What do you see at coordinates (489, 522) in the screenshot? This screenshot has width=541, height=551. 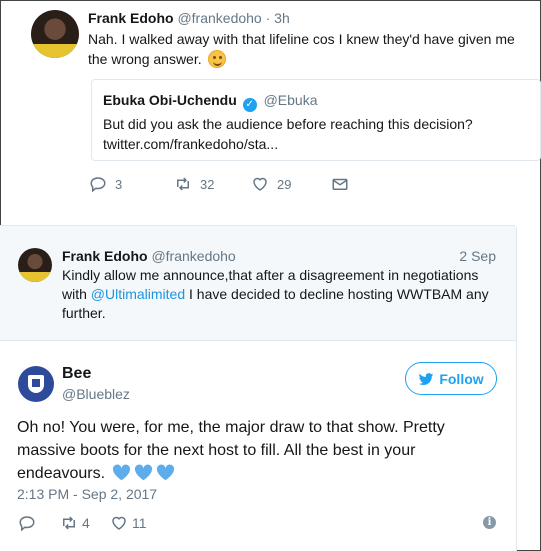 I see `info-icon: i` at bounding box center [489, 522].